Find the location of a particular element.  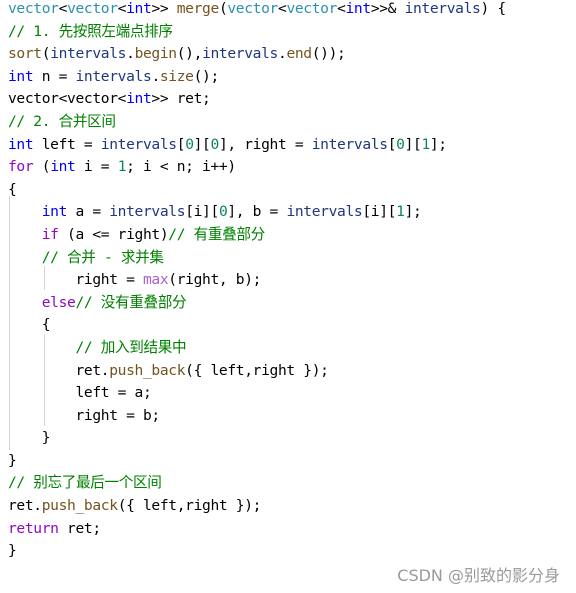

code-token: end is located at coordinates (299, 54).